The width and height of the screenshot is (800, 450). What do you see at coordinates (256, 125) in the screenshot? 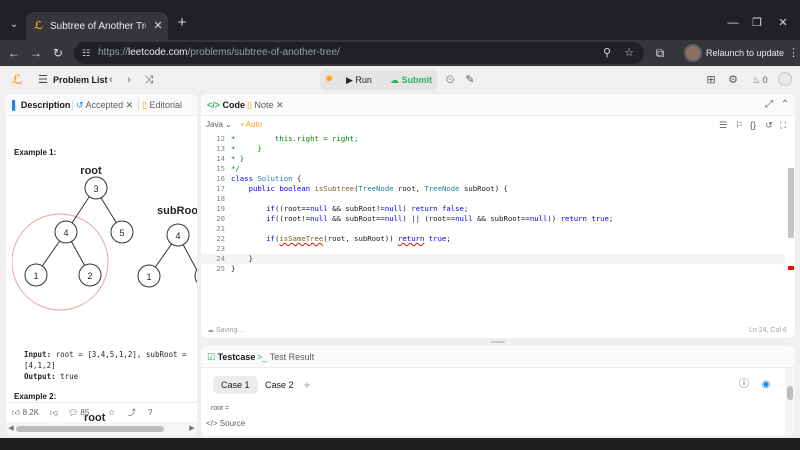
I see `auto-mode-toggle: ▪ Auto` at bounding box center [256, 125].